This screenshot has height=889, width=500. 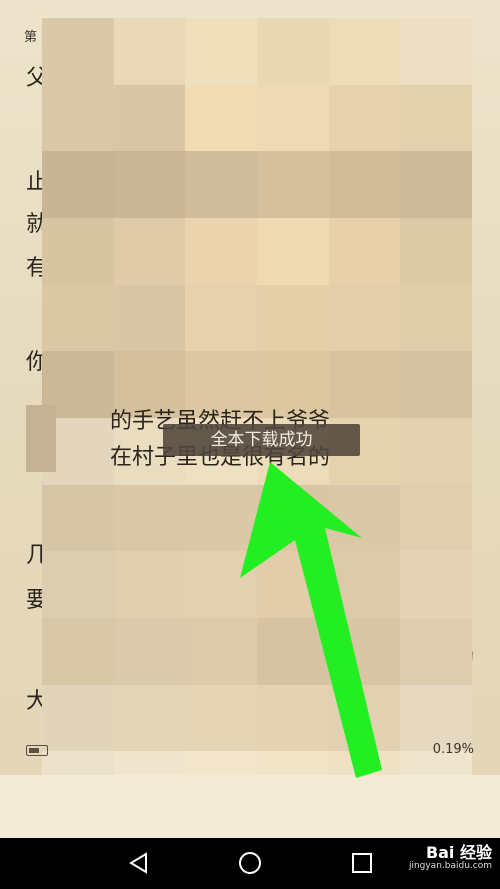 I want to click on reader-bottom-bar, so click(x=250, y=806).